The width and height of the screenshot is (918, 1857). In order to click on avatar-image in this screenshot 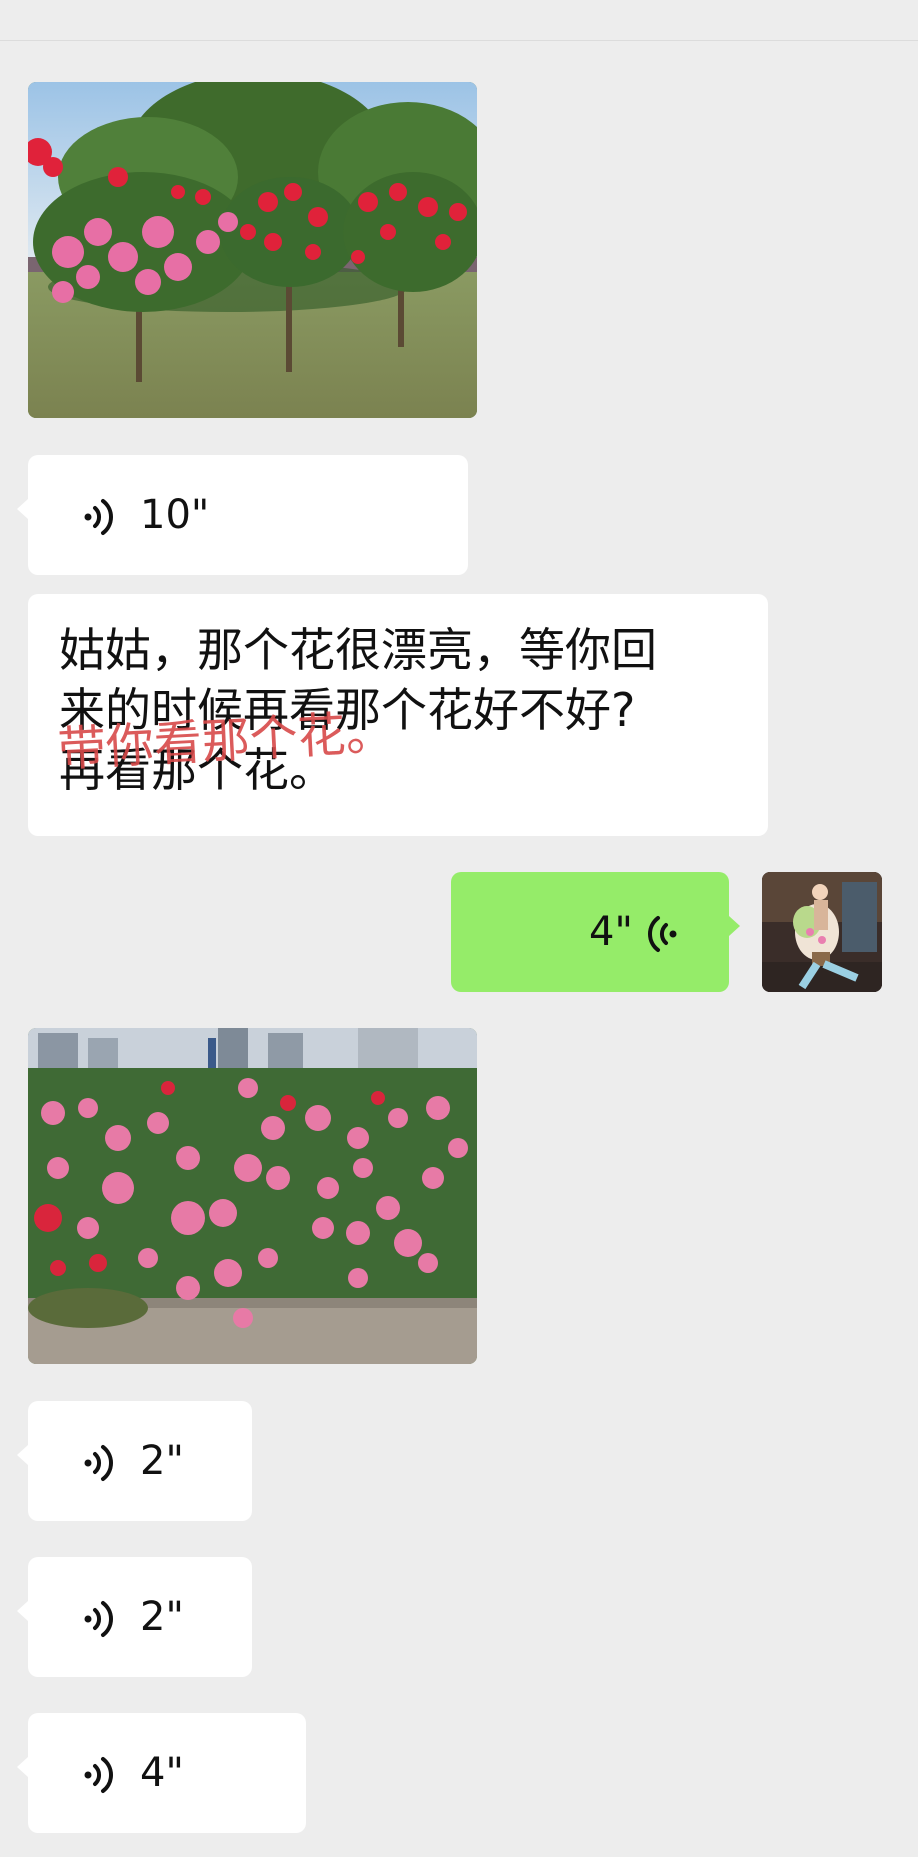, I will do `click(822, 932)`.